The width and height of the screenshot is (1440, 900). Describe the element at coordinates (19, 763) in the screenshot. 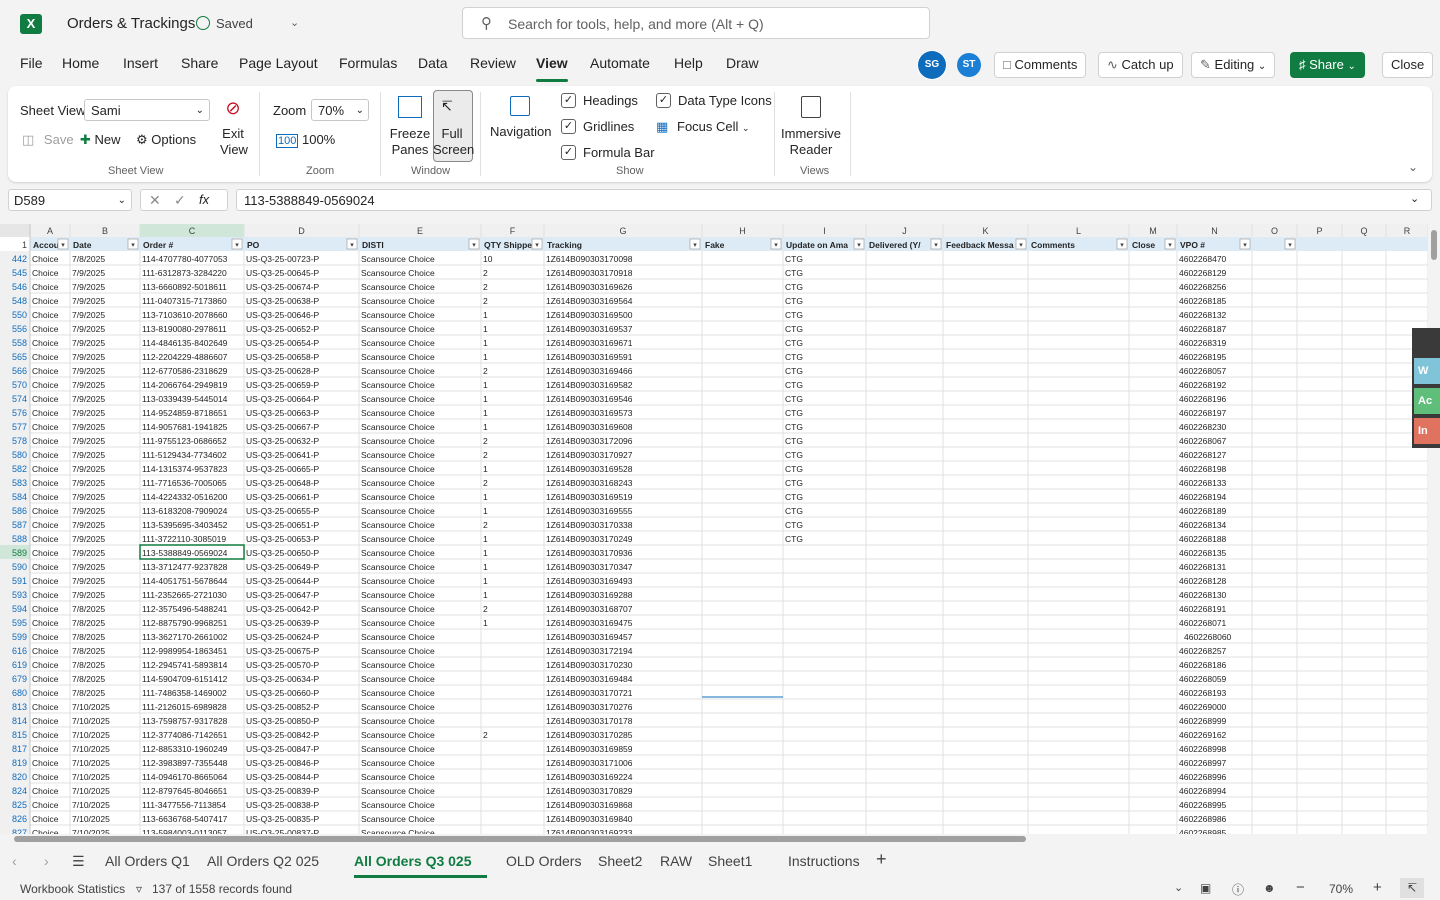

I see `row-header: 819` at that location.